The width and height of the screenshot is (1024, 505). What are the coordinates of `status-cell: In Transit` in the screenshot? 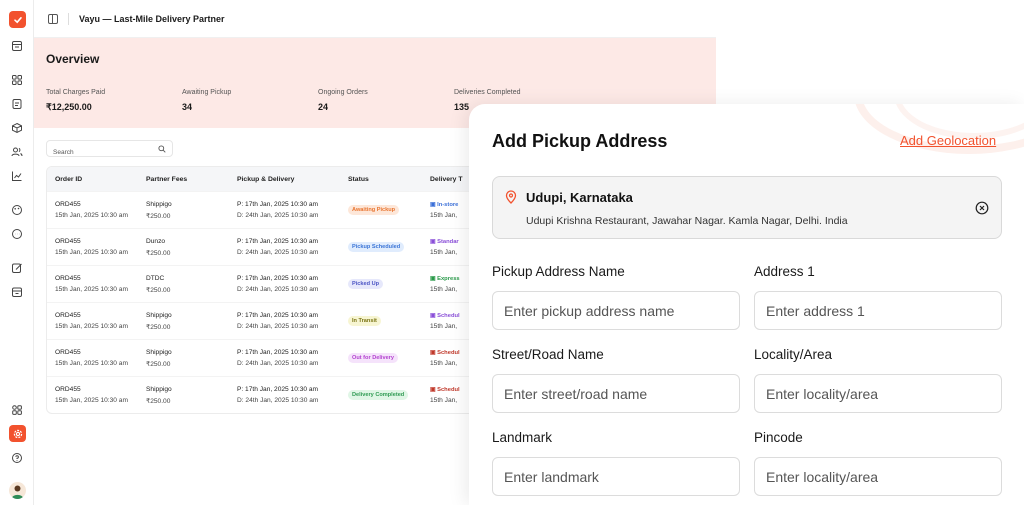 It's located at (389, 321).